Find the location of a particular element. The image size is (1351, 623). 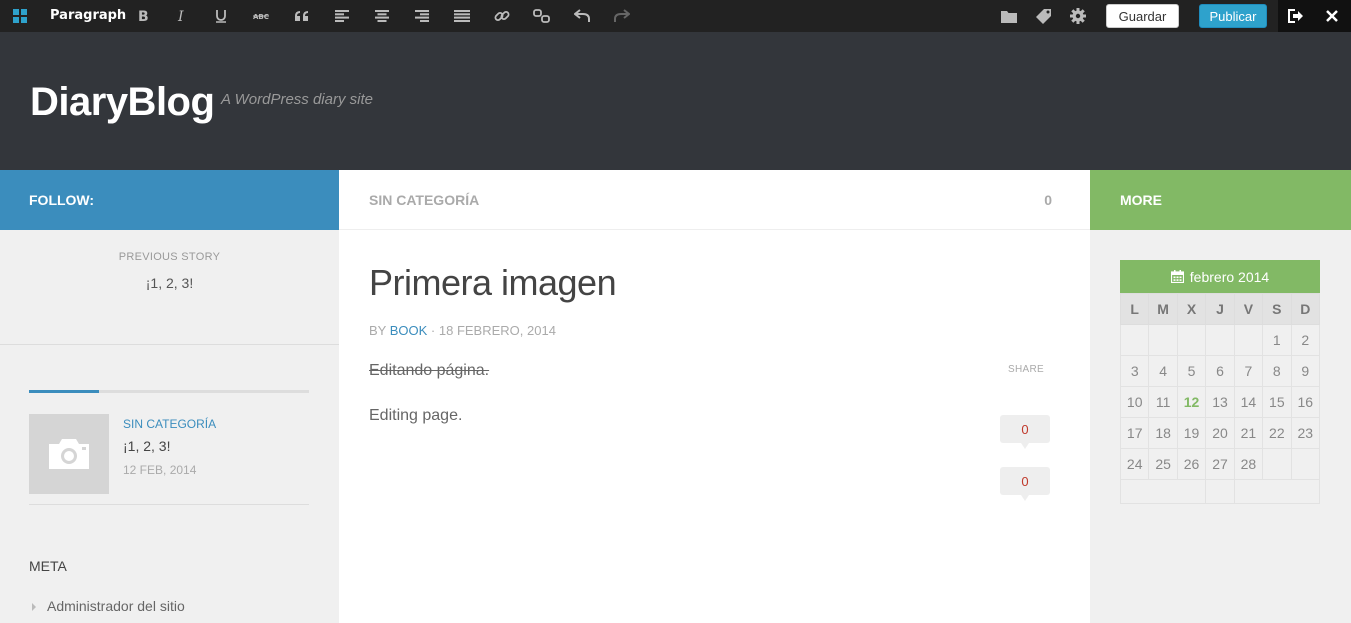

calendar-day: 6 is located at coordinates (1220, 371).